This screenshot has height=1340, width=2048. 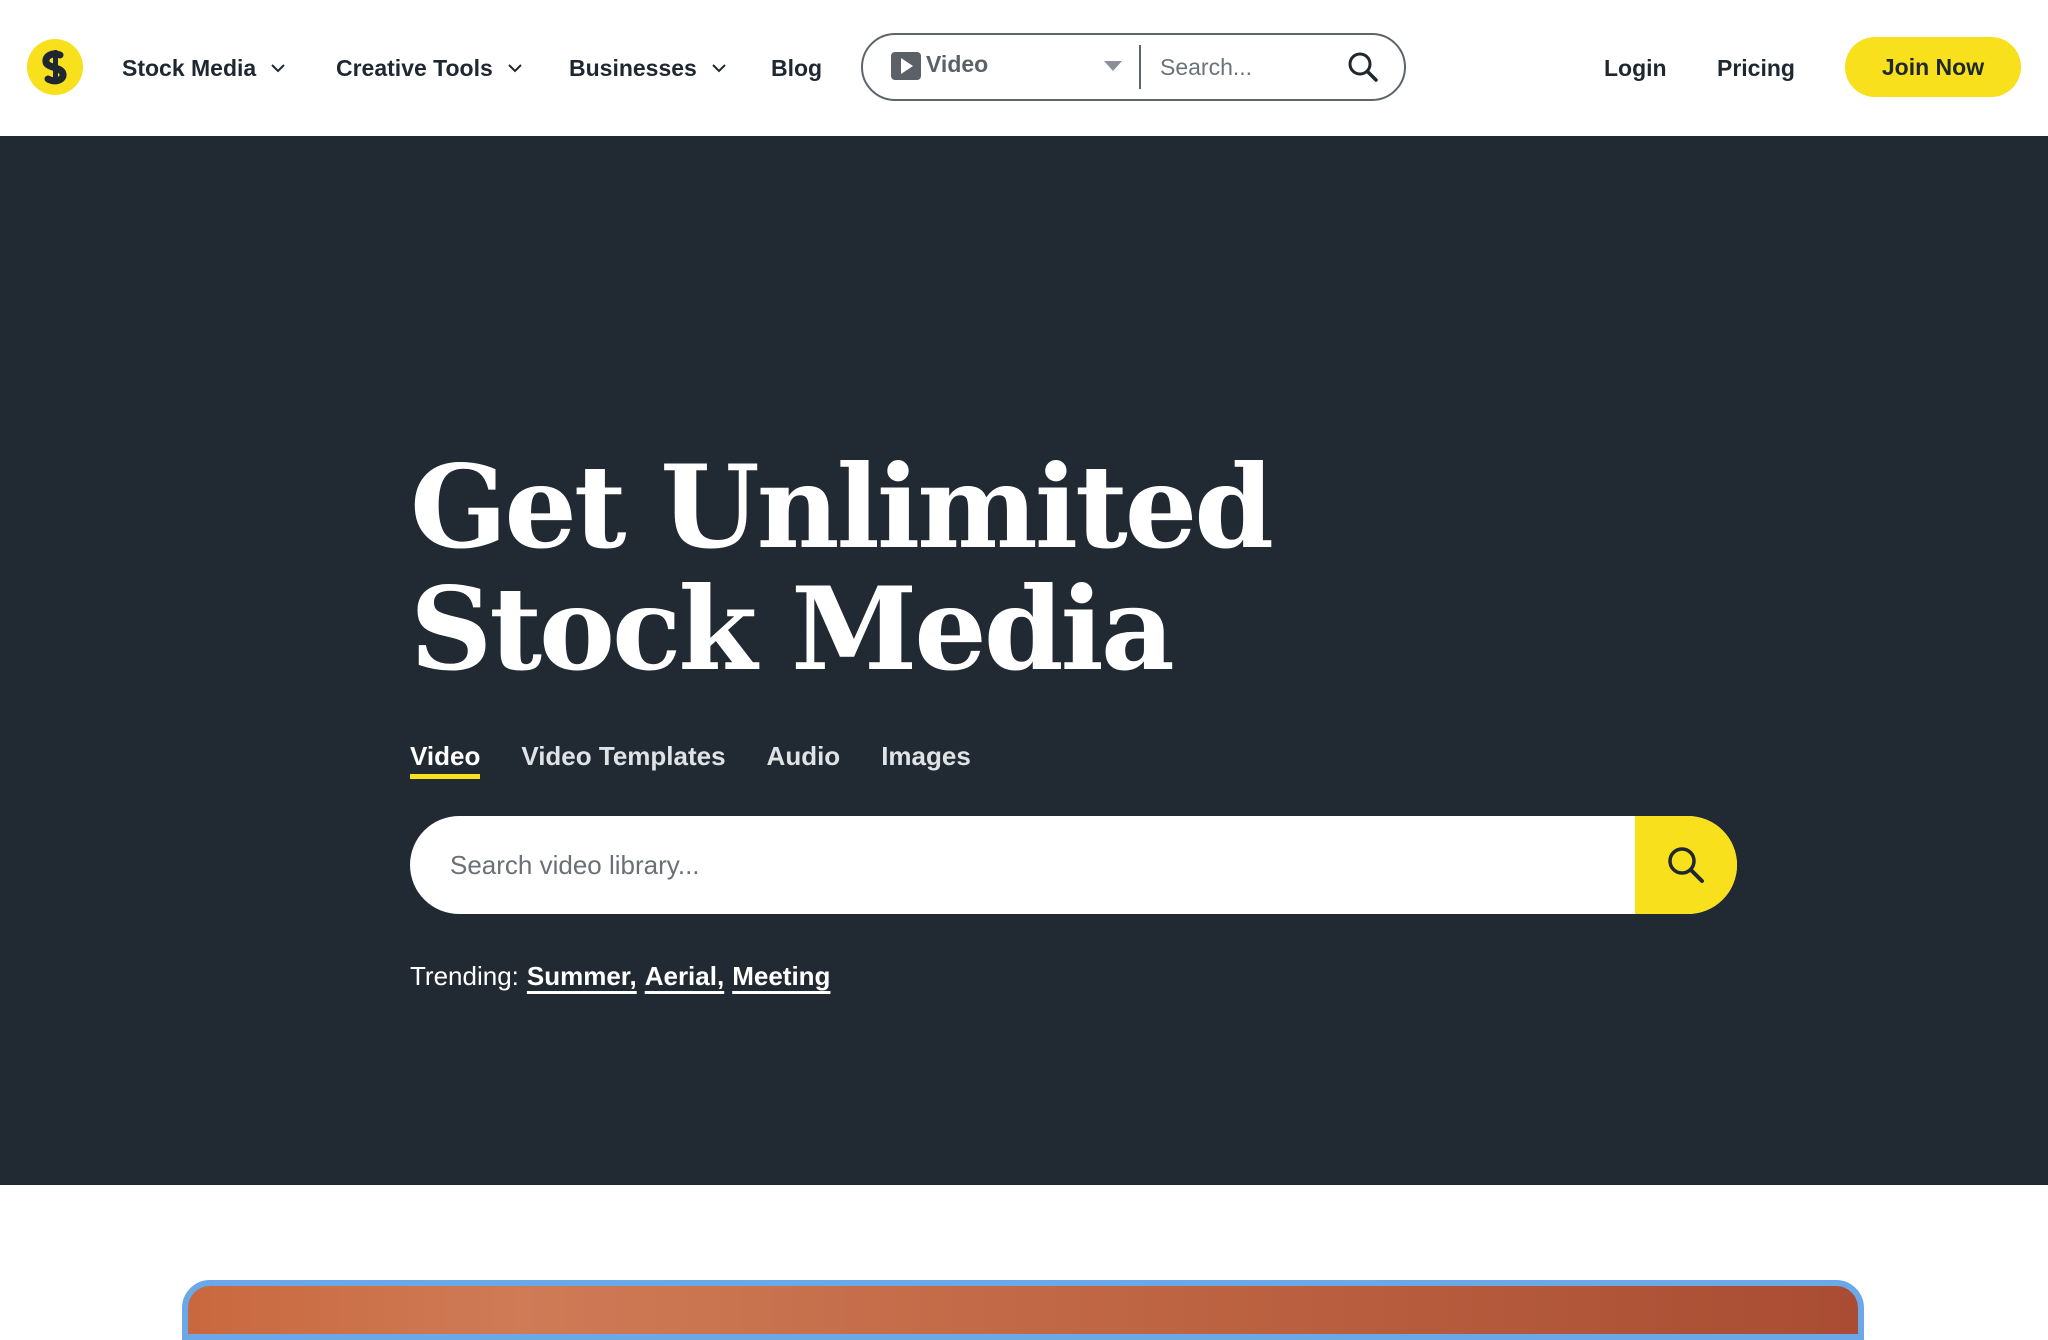 I want to click on nav-stock-media-label: Stock Media, so click(x=189, y=67).